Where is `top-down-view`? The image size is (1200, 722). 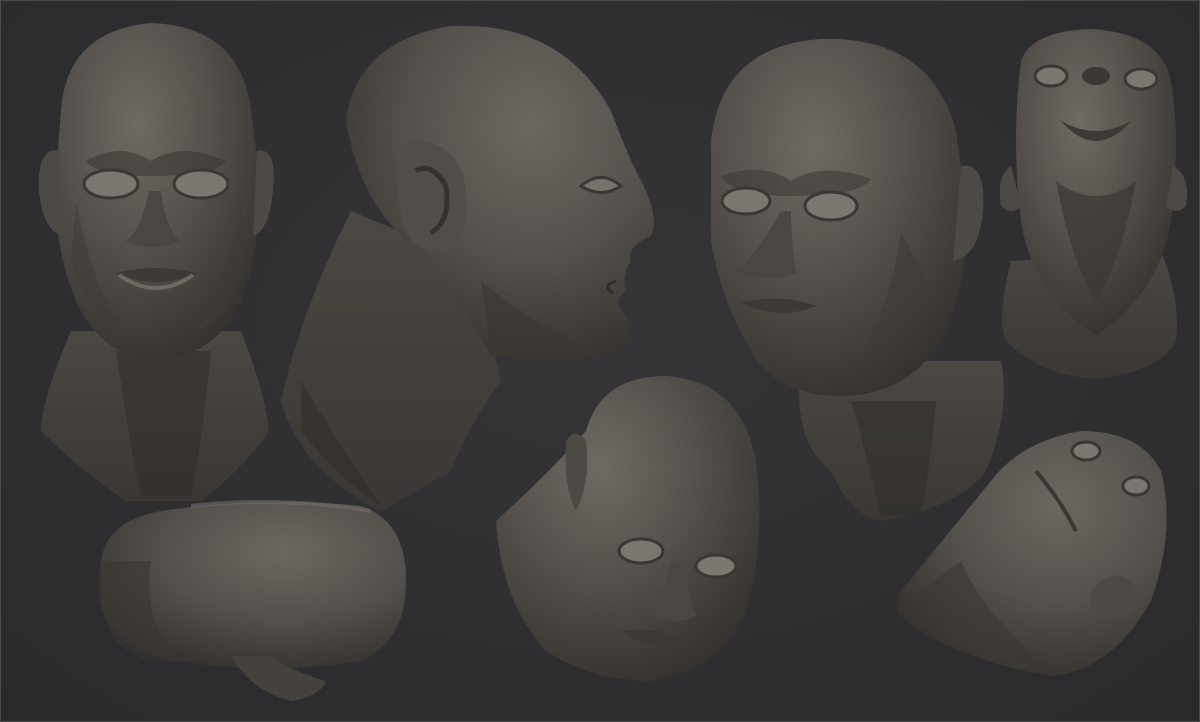 top-down-view is located at coordinates (252, 600).